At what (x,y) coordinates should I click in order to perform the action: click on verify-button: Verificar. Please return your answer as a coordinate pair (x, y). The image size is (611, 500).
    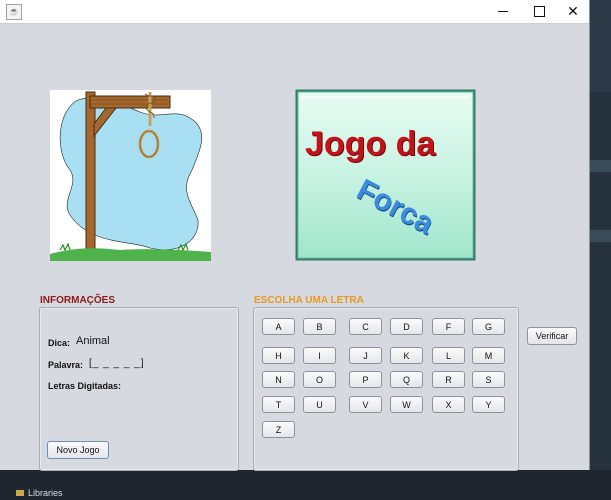
    Looking at the image, I should click on (552, 336).